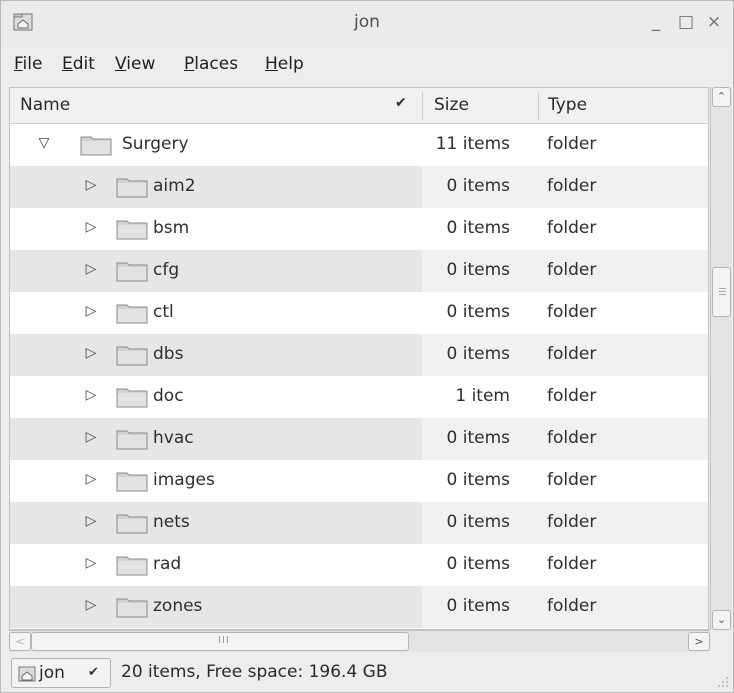  What do you see at coordinates (714, 22) in the screenshot?
I see `close-icon: ×` at bounding box center [714, 22].